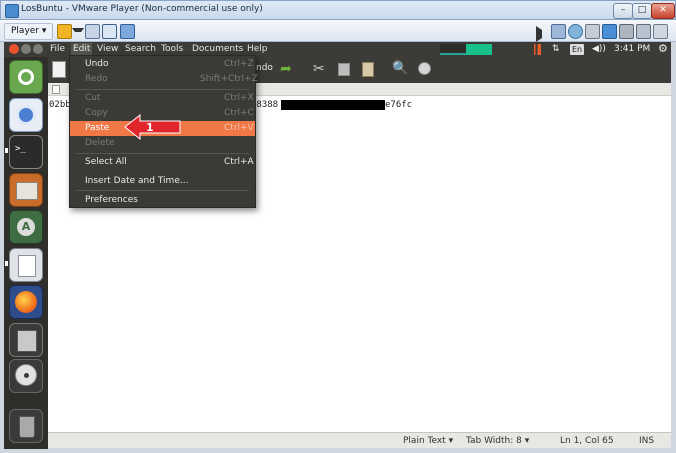 The image size is (676, 453). Describe the element at coordinates (399, 105) in the screenshot. I see `text-line-end: e76fc` at that location.